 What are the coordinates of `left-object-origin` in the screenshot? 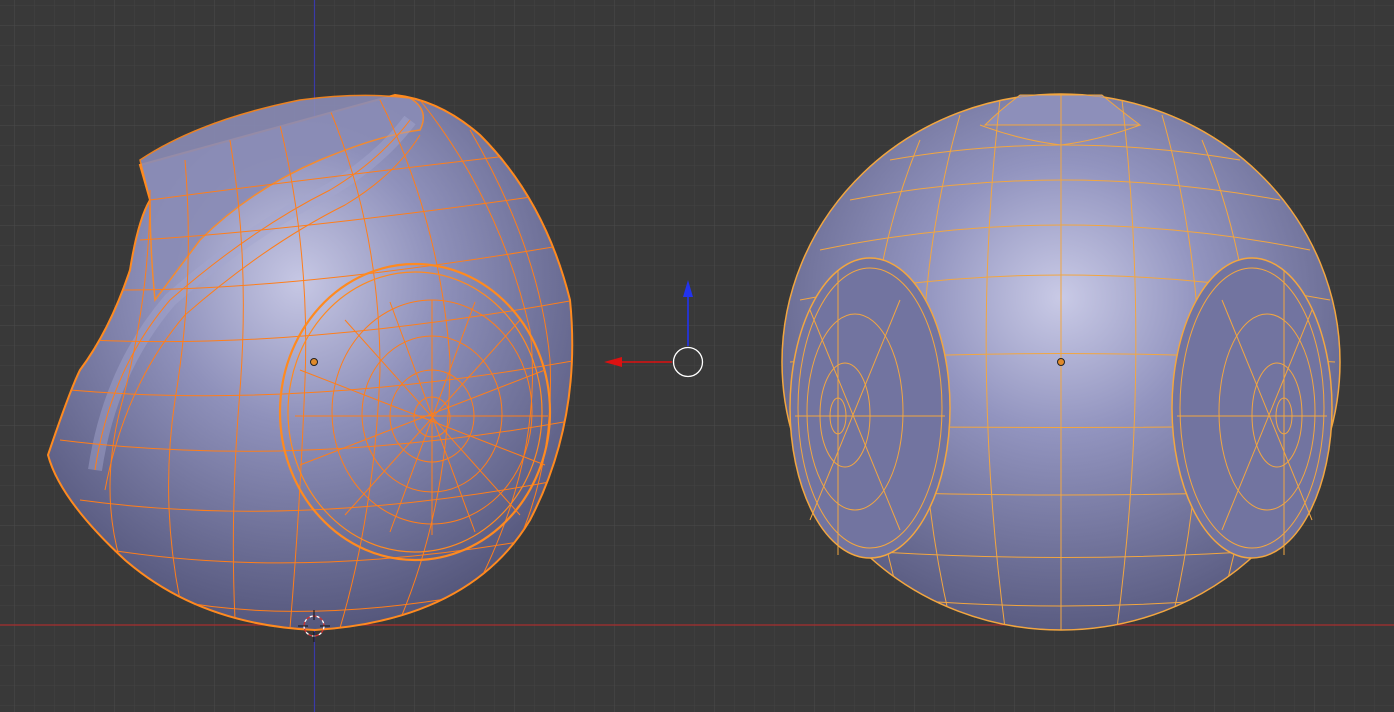 It's located at (314, 362).